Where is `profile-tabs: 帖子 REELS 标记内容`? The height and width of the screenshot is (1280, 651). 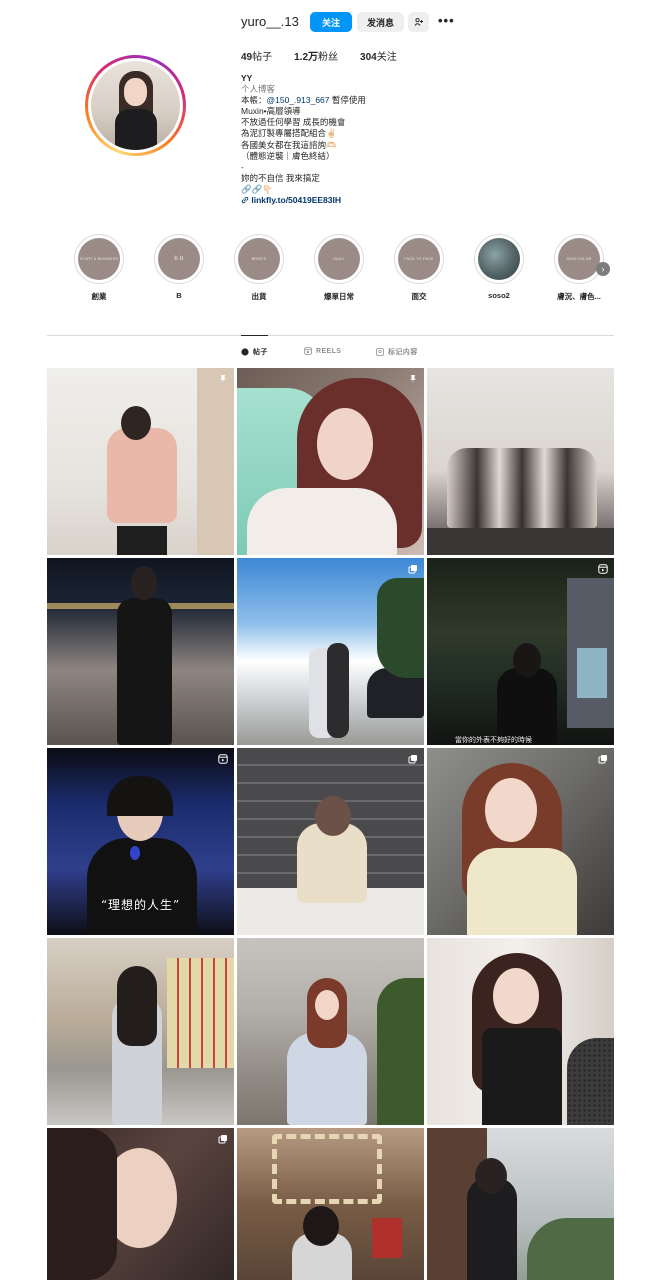
profile-tabs: 帖子 REELS 标记内容 is located at coordinates (325, 353).